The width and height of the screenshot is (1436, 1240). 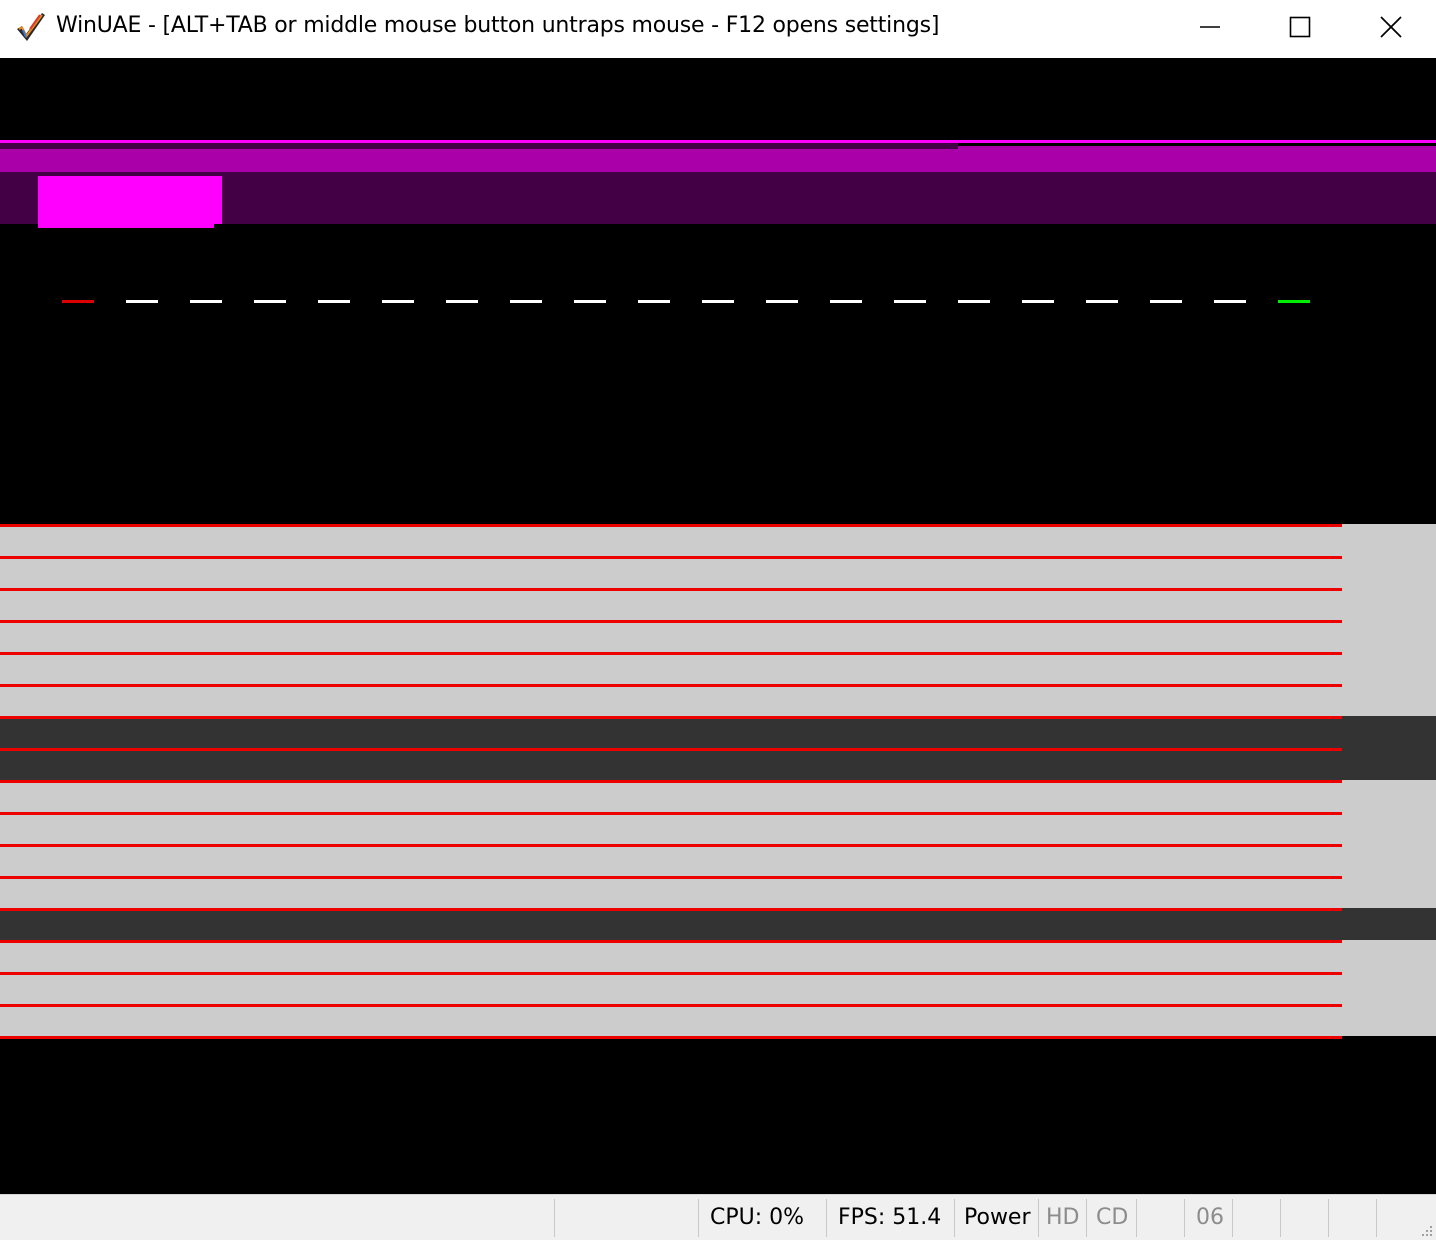 What do you see at coordinates (997, 1217) in the screenshot?
I see `power-led: Power` at bounding box center [997, 1217].